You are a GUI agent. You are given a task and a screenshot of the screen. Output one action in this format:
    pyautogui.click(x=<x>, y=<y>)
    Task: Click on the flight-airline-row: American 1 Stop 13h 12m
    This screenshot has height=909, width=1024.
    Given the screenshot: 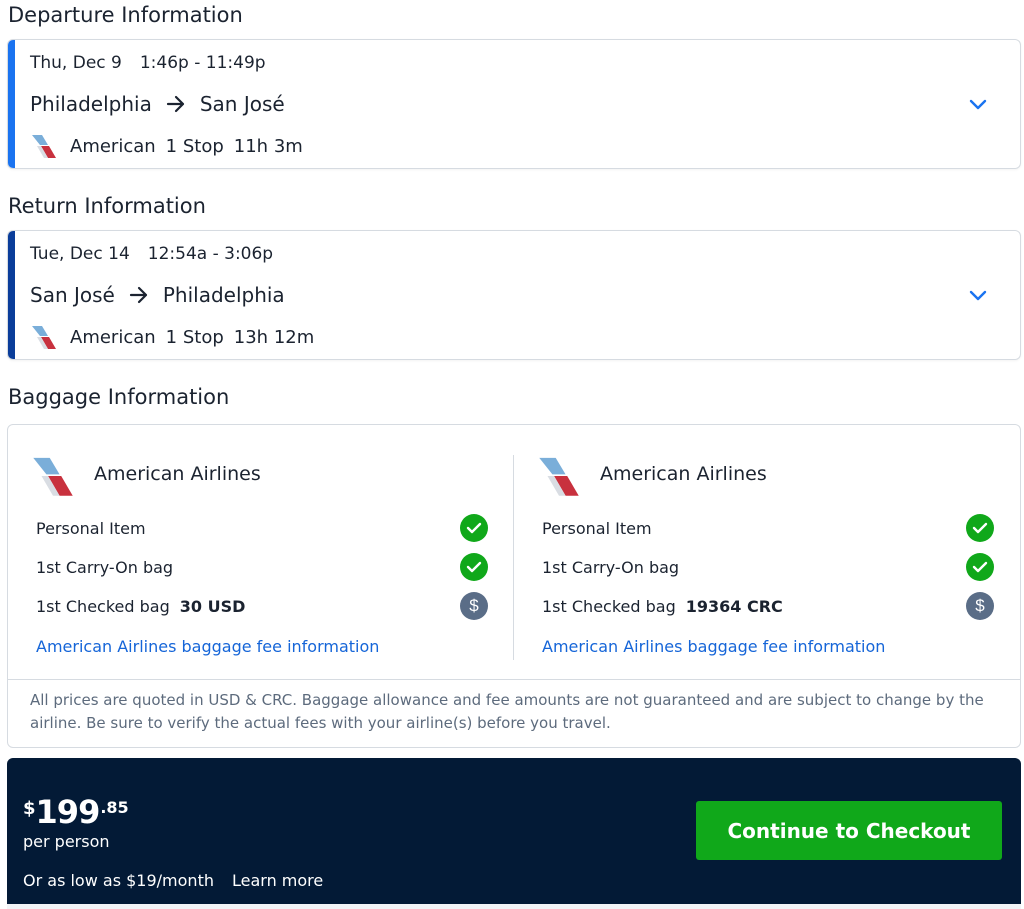 What is the action you would take?
    pyautogui.click(x=177, y=337)
    